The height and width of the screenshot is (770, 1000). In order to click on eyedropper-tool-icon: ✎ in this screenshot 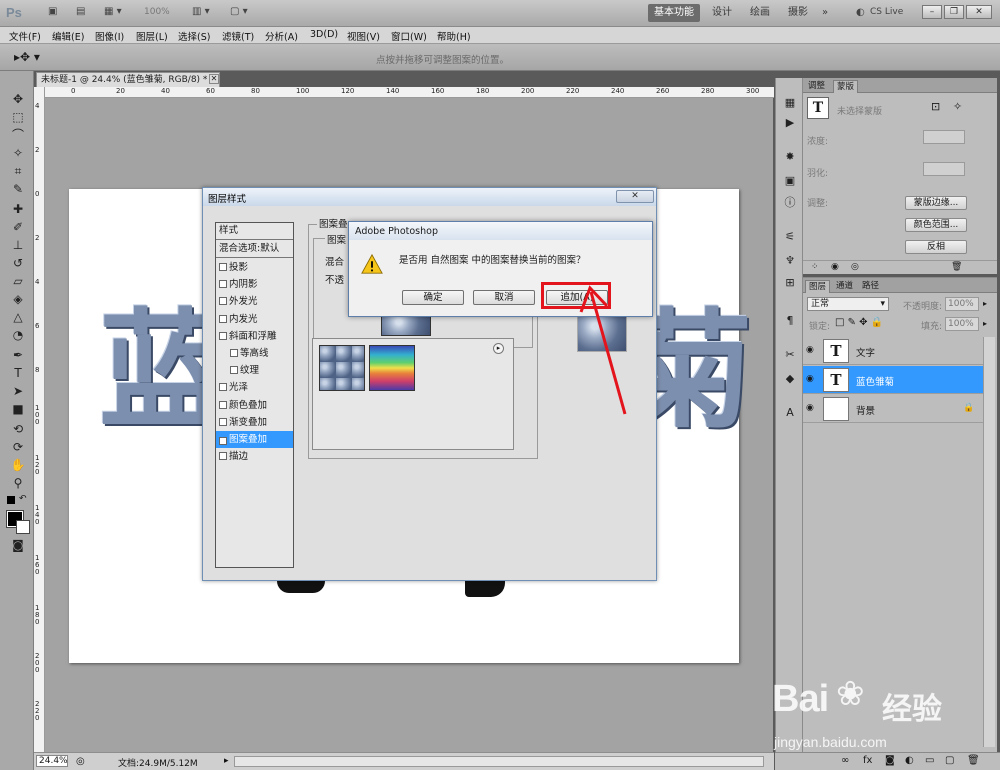, I will do `click(18, 189)`.